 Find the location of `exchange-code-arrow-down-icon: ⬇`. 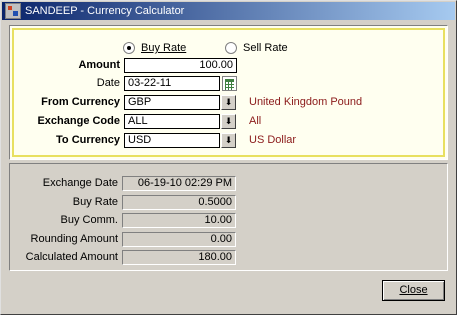

exchange-code-arrow-down-icon: ⬇ is located at coordinates (228, 121).